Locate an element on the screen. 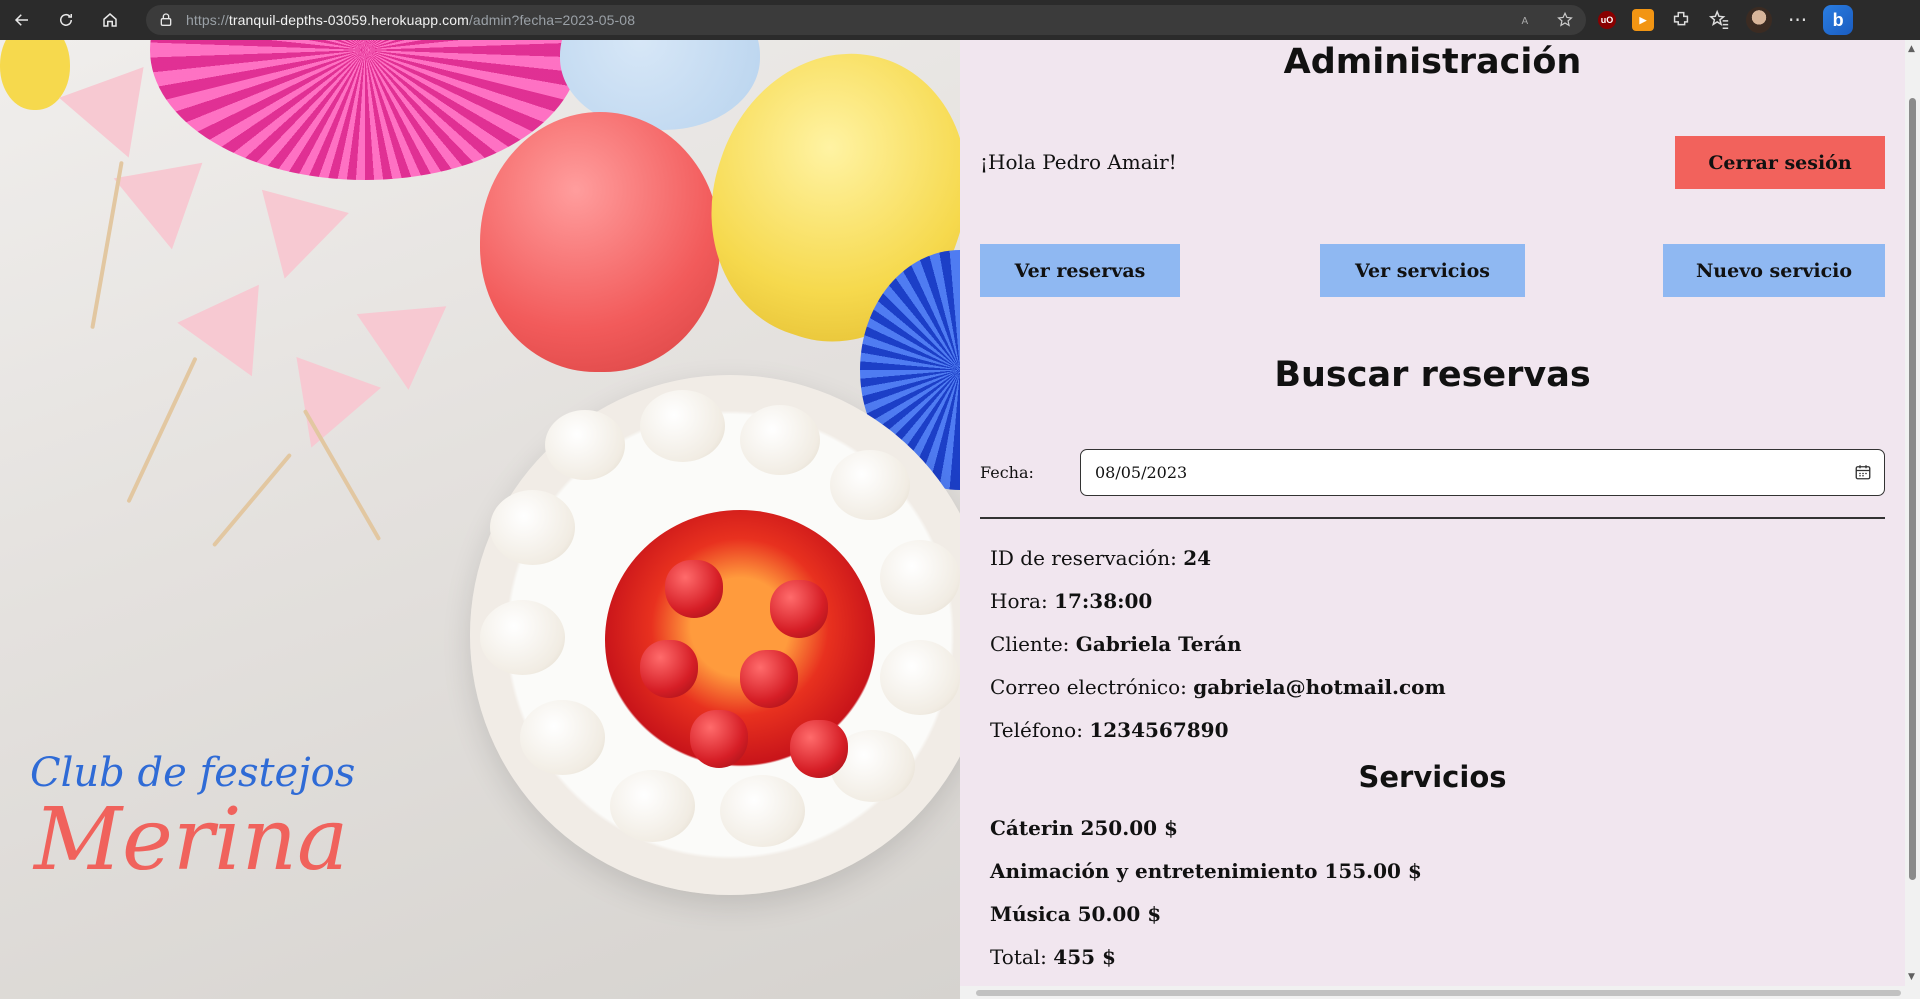  new-service-button: Nuevo servicio is located at coordinates (1774, 270).